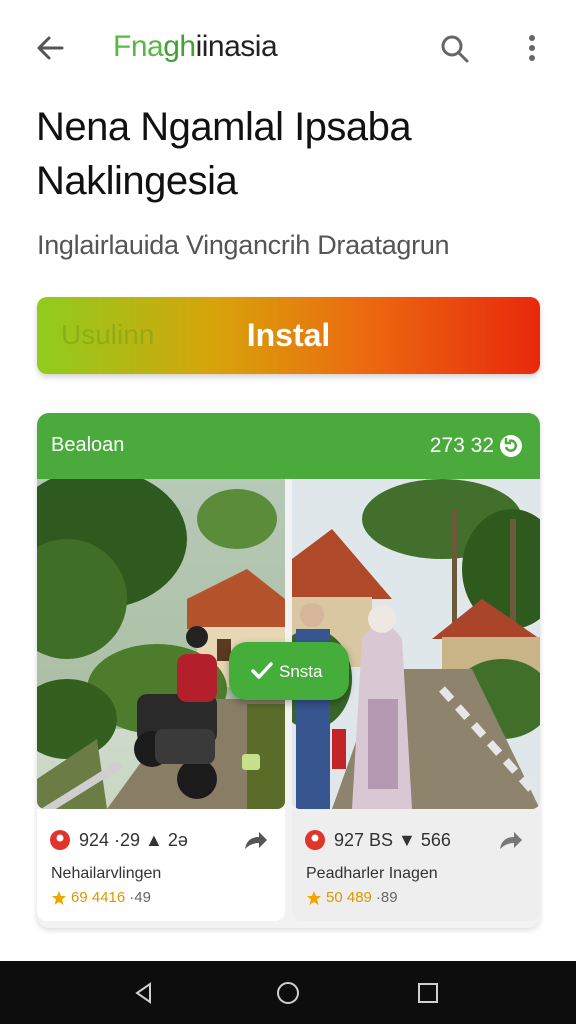 Image resolution: width=576 pixels, height=1024 pixels. I want to click on check-icon, so click(262, 670).